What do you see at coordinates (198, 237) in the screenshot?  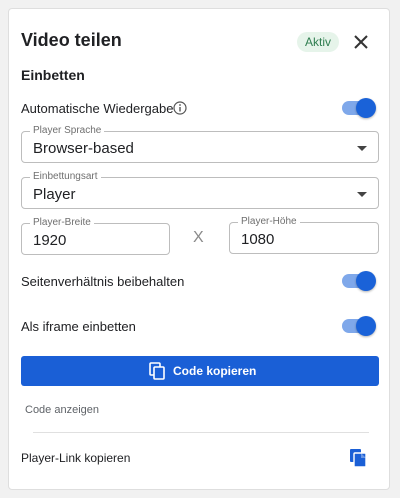 I see `dimension-separator: X` at bounding box center [198, 237].